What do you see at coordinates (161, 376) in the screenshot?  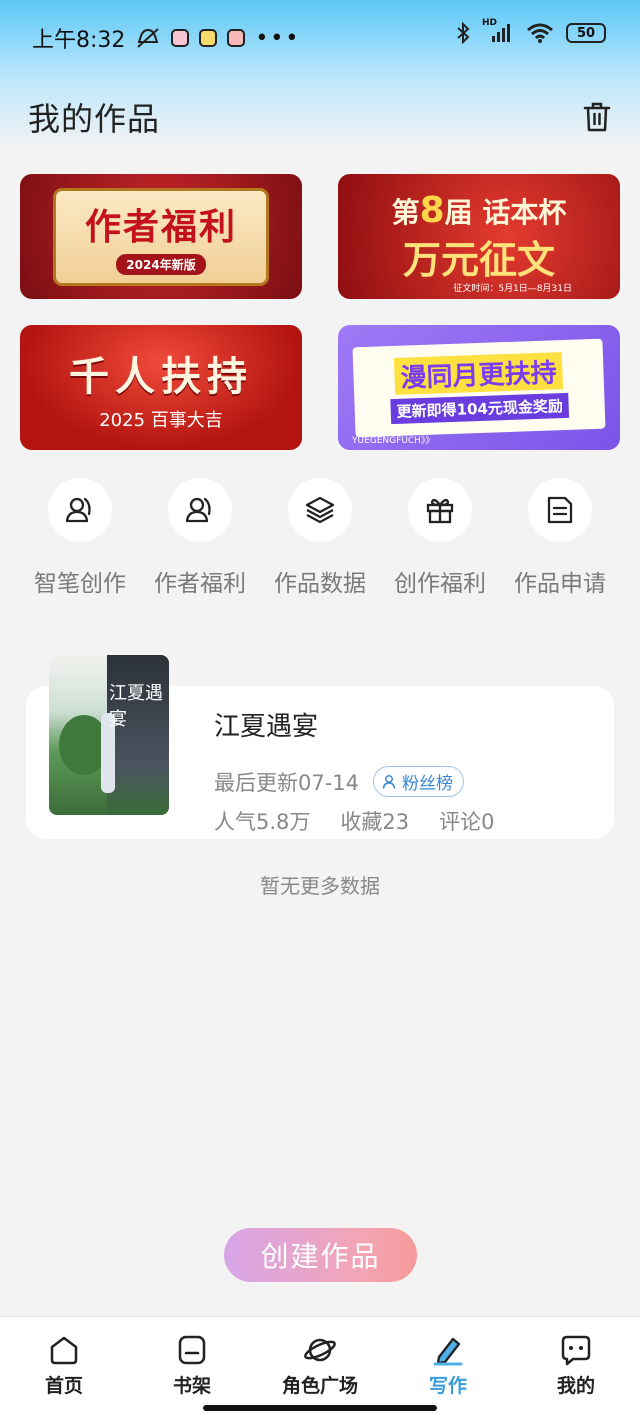 I see `banner-title: 千人扶持` at bounding box center [161, 376].